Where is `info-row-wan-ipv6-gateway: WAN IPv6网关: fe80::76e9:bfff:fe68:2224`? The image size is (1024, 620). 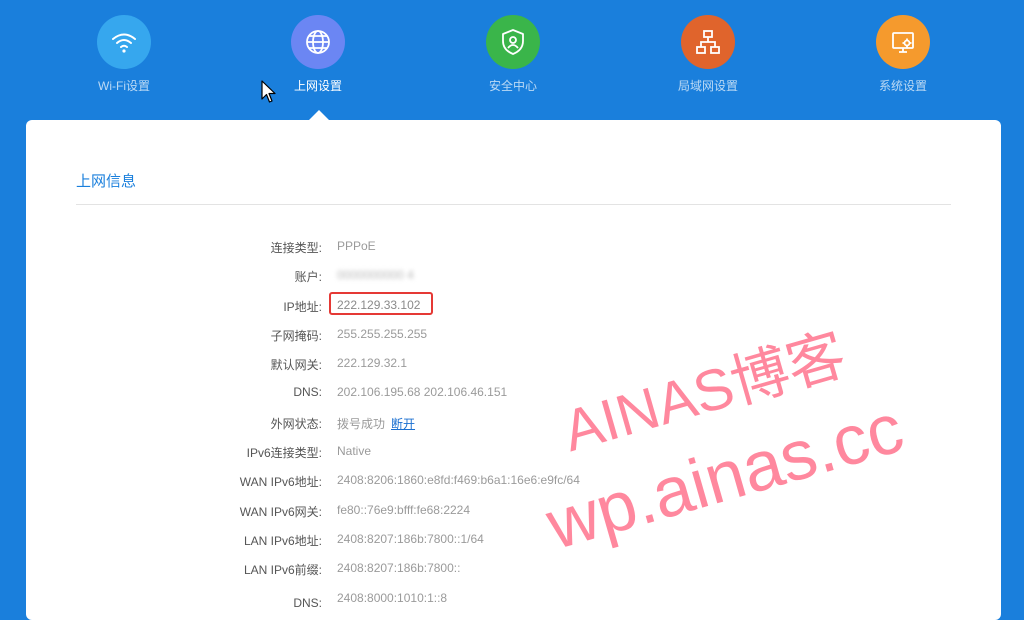 info-row-wan-ipv6-gateway: WAN IPv6网关: fe80::76e9:bfff:fe68:2224 is located at coordinates (513, 514).